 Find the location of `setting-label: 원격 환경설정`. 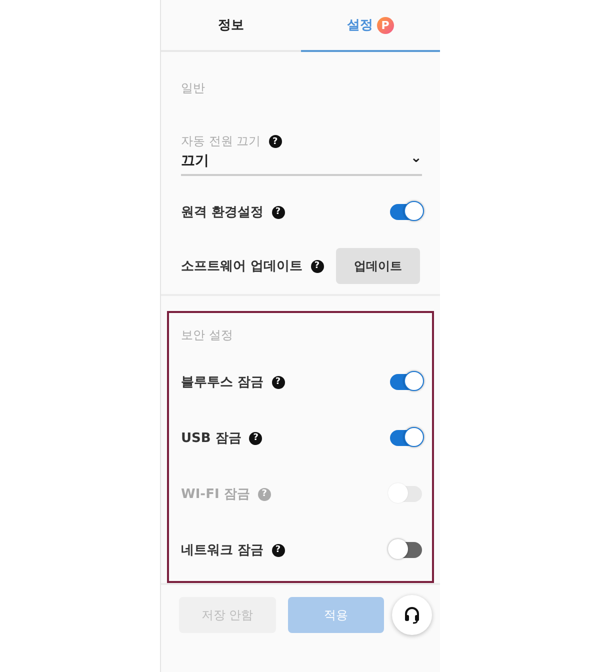

setting-label: 원격 환경설정 is located at coordinates (222, 212).